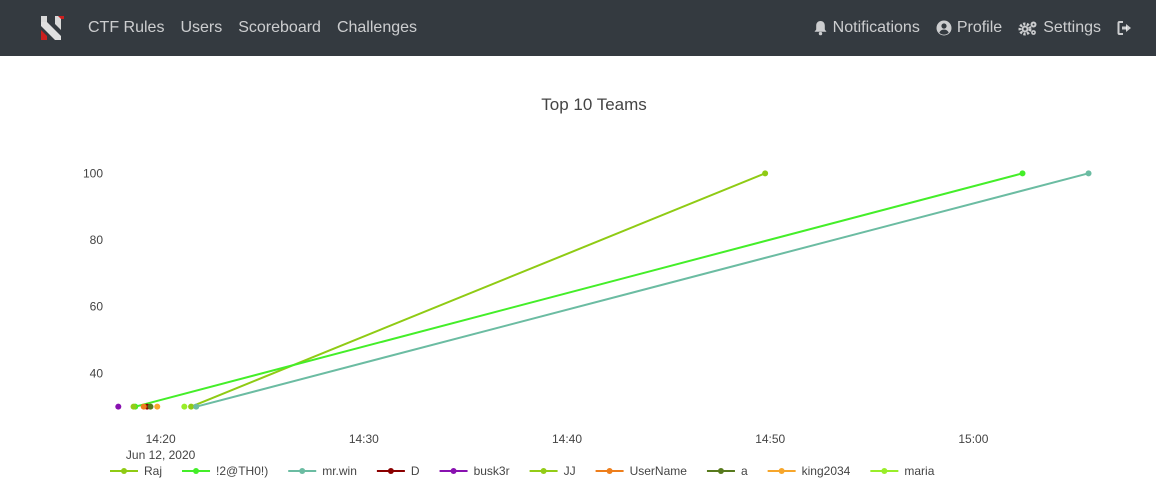  Describe the element at coordinates (492, 471) in the screenshot. I see `legend-label: busk3r` at that location.